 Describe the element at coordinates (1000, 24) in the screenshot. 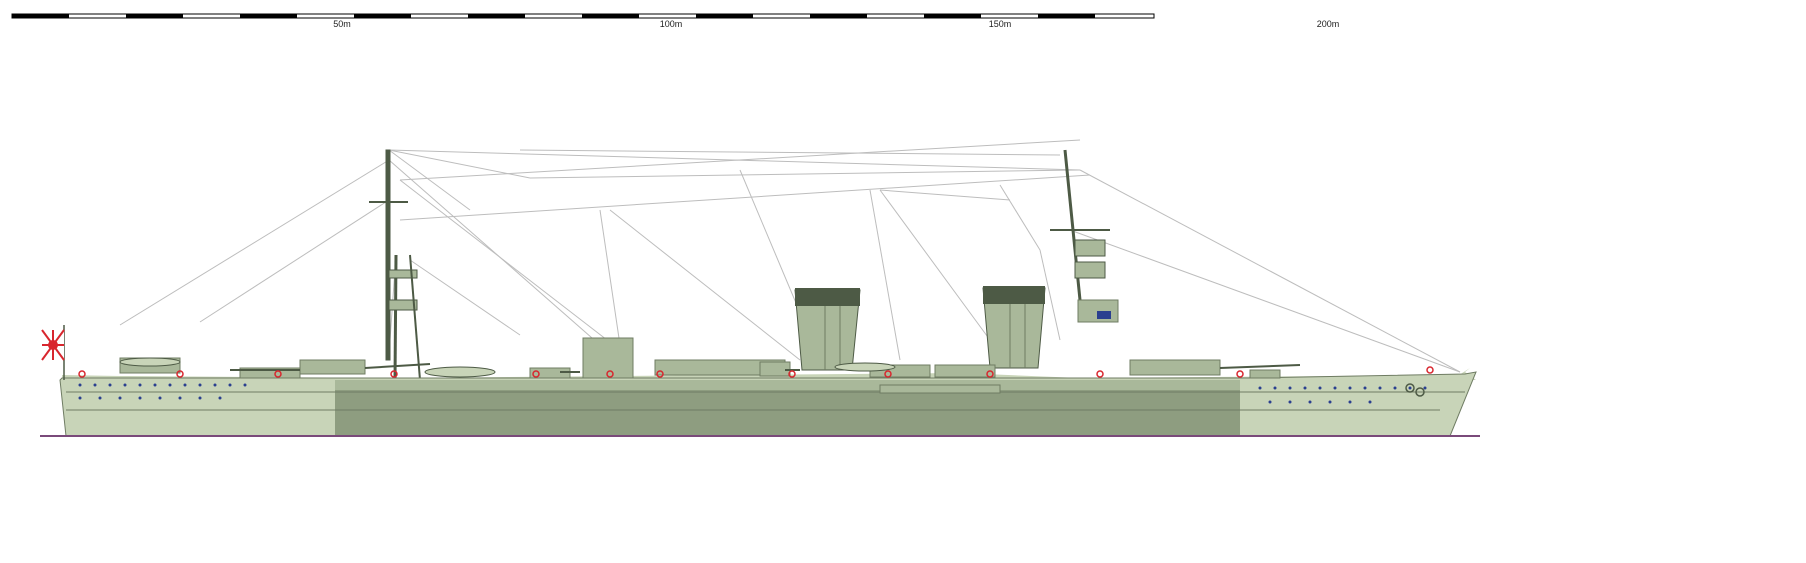

I see `scale-label-150m: 150m` at that location.